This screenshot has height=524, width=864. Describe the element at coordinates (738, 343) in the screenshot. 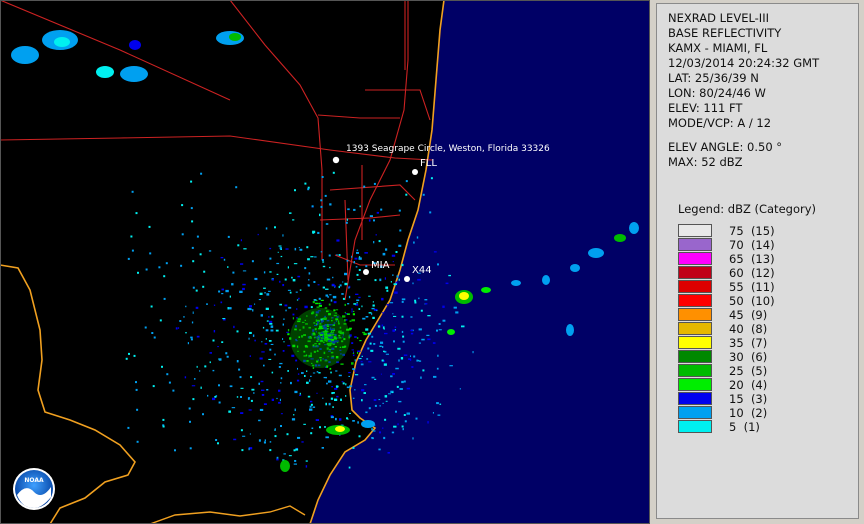

I see `legend-row: 35 (7)` at that location.